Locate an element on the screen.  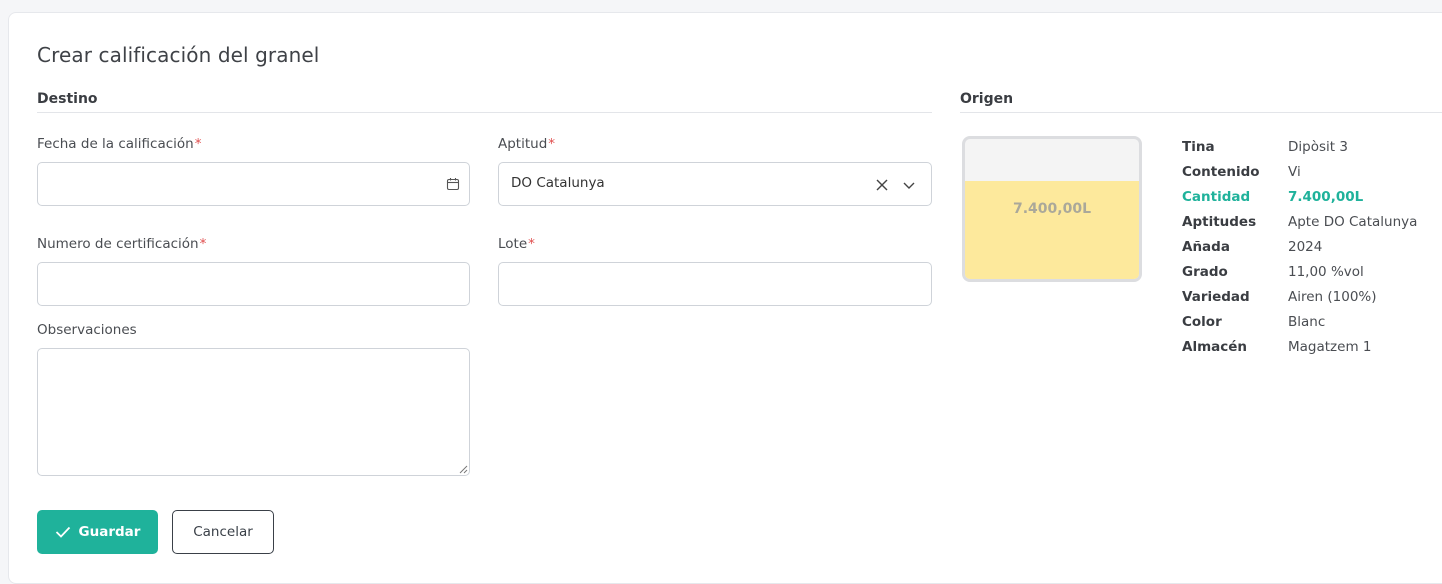
destino-section-title: Destino is located at coordinates (67, 99).